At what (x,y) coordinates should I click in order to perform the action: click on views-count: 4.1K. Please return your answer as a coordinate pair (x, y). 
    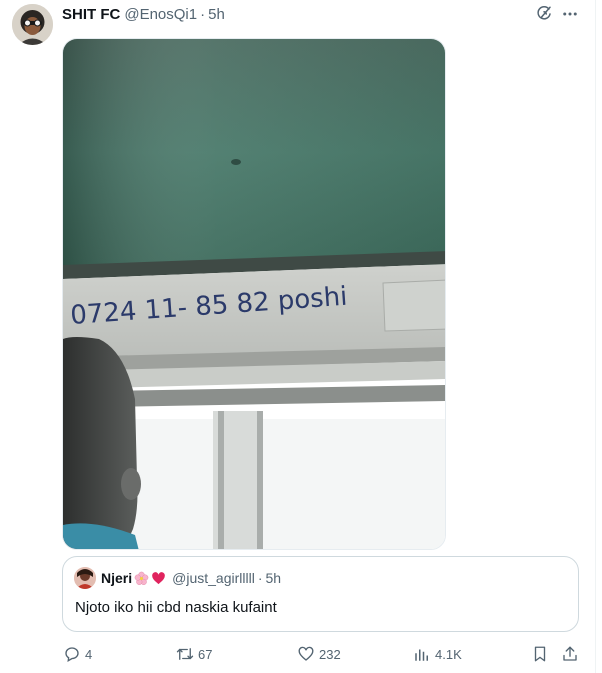
    Looking at the image, I should click on (448, 654).